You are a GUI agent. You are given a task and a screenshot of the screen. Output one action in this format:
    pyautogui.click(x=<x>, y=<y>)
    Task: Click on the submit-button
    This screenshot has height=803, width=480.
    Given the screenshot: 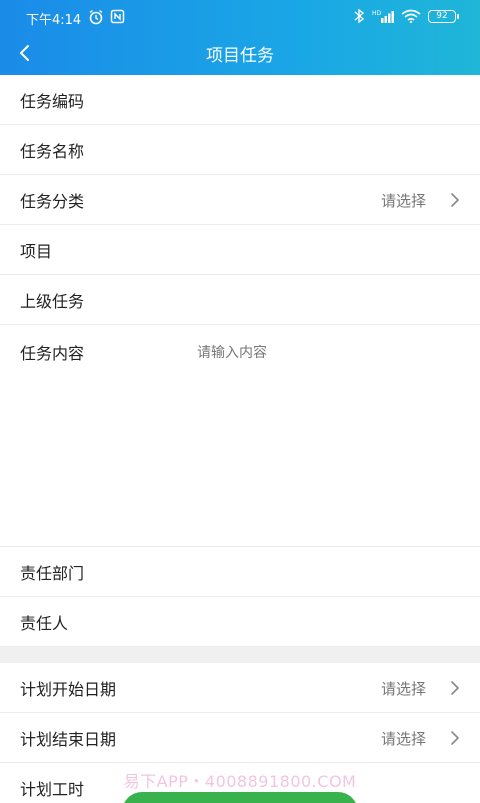 What is the action you would take?
    pyautogui.click(x=240, y=797)
    